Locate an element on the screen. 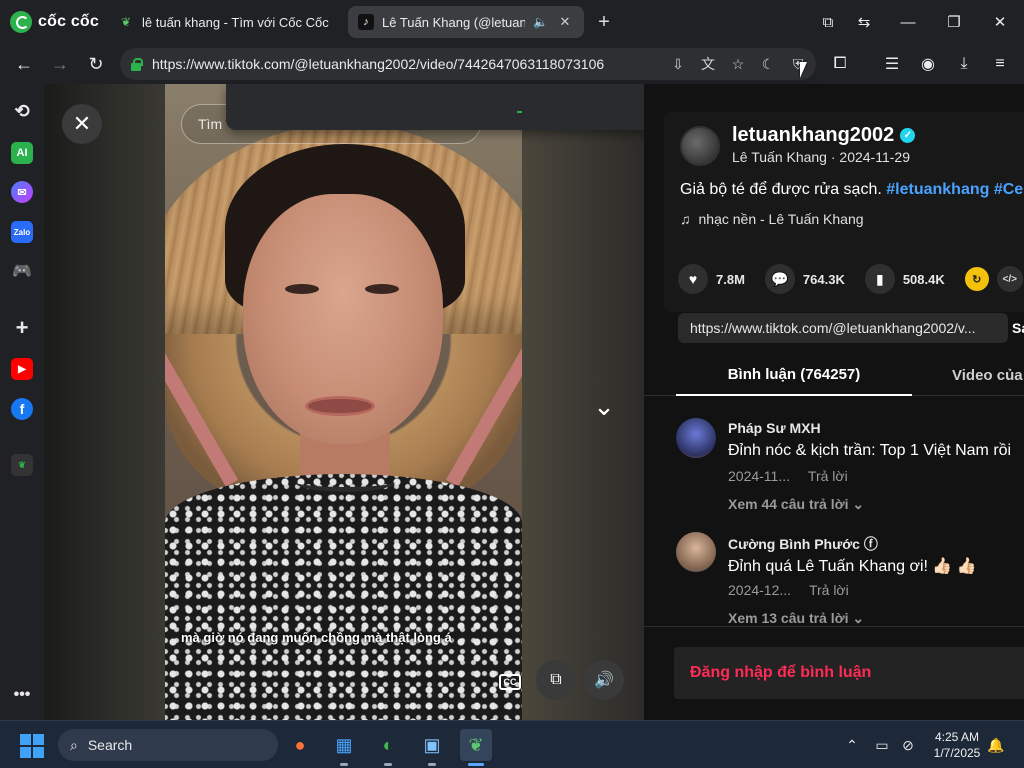  more-options-icon: ••• is located at coordinates (22, 695).